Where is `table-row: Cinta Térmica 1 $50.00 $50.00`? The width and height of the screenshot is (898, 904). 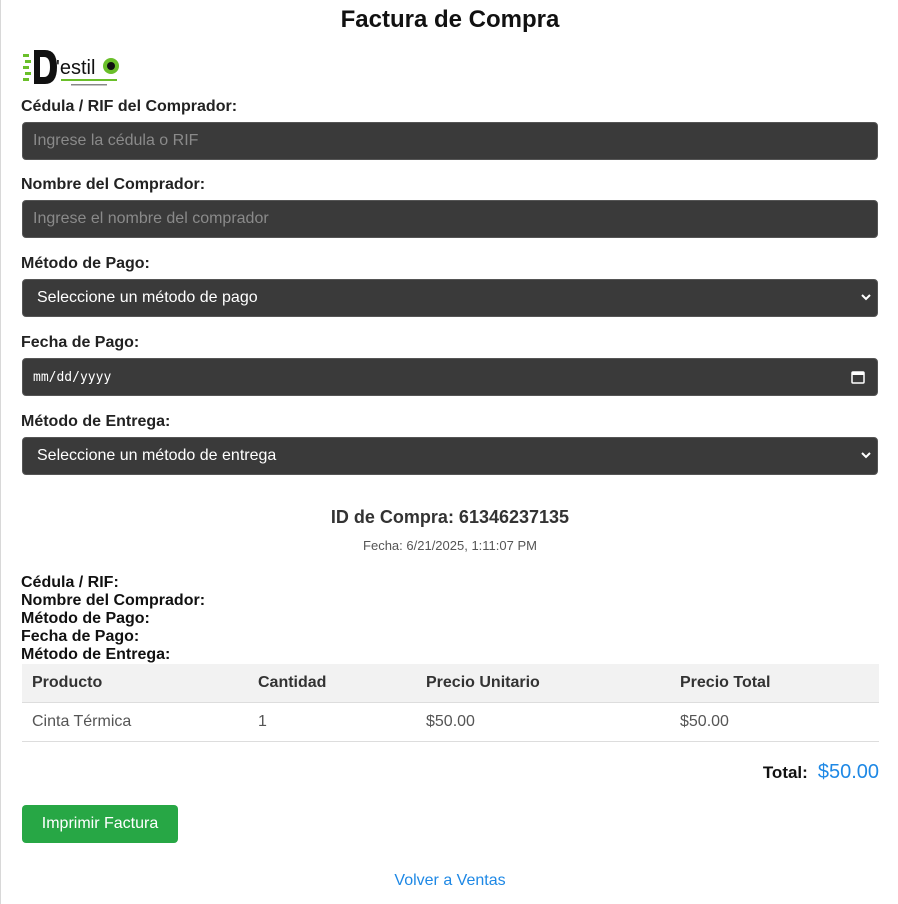 table-row: Cinta Térmica 1 $50.00 $50.00 is located at coordinates (450, 722).